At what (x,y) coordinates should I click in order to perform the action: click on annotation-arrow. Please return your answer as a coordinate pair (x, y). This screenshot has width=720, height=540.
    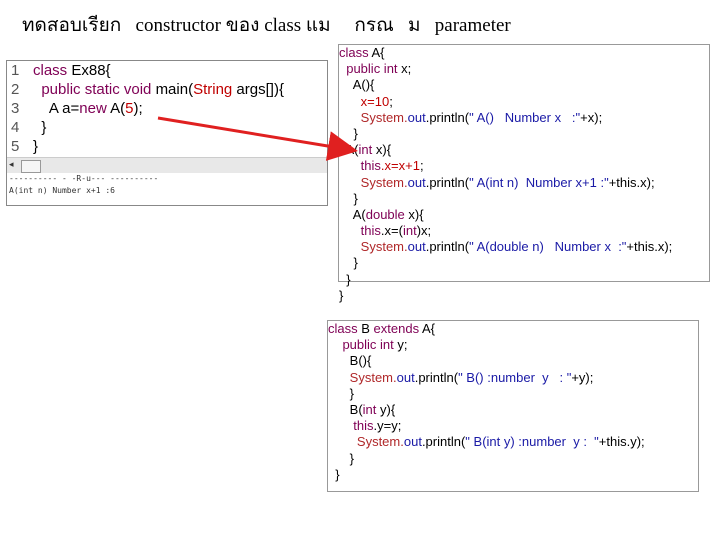
    Looking at the image, I should click on (257, 138).